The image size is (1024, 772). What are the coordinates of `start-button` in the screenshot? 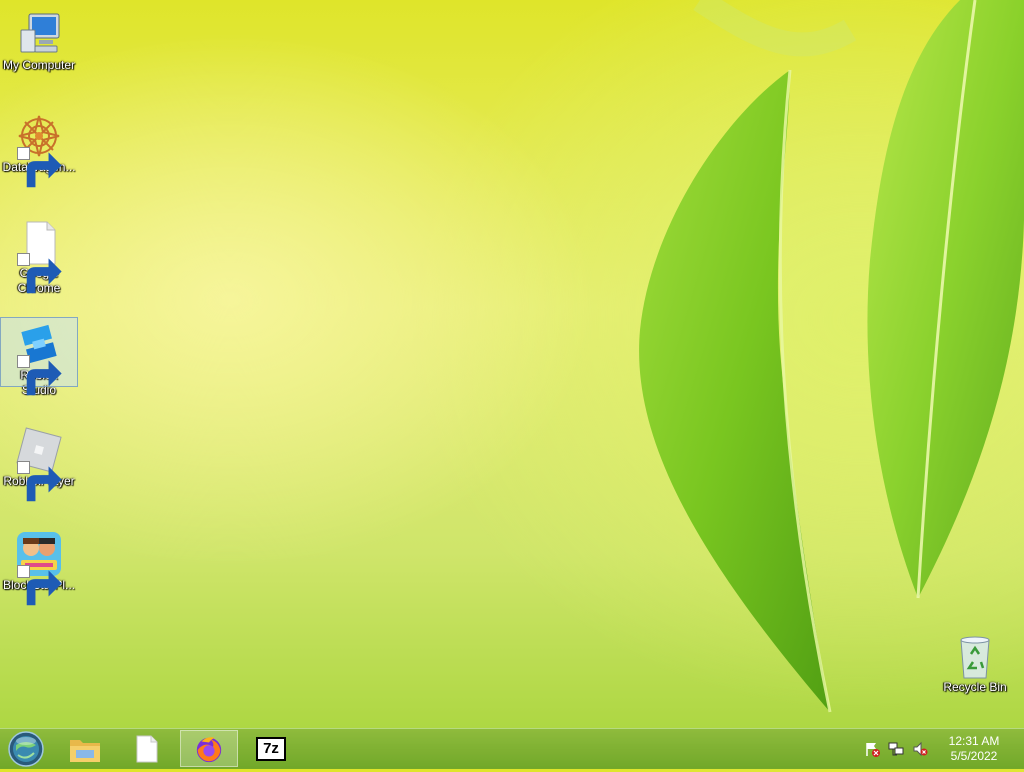 It's located at (26, 749).